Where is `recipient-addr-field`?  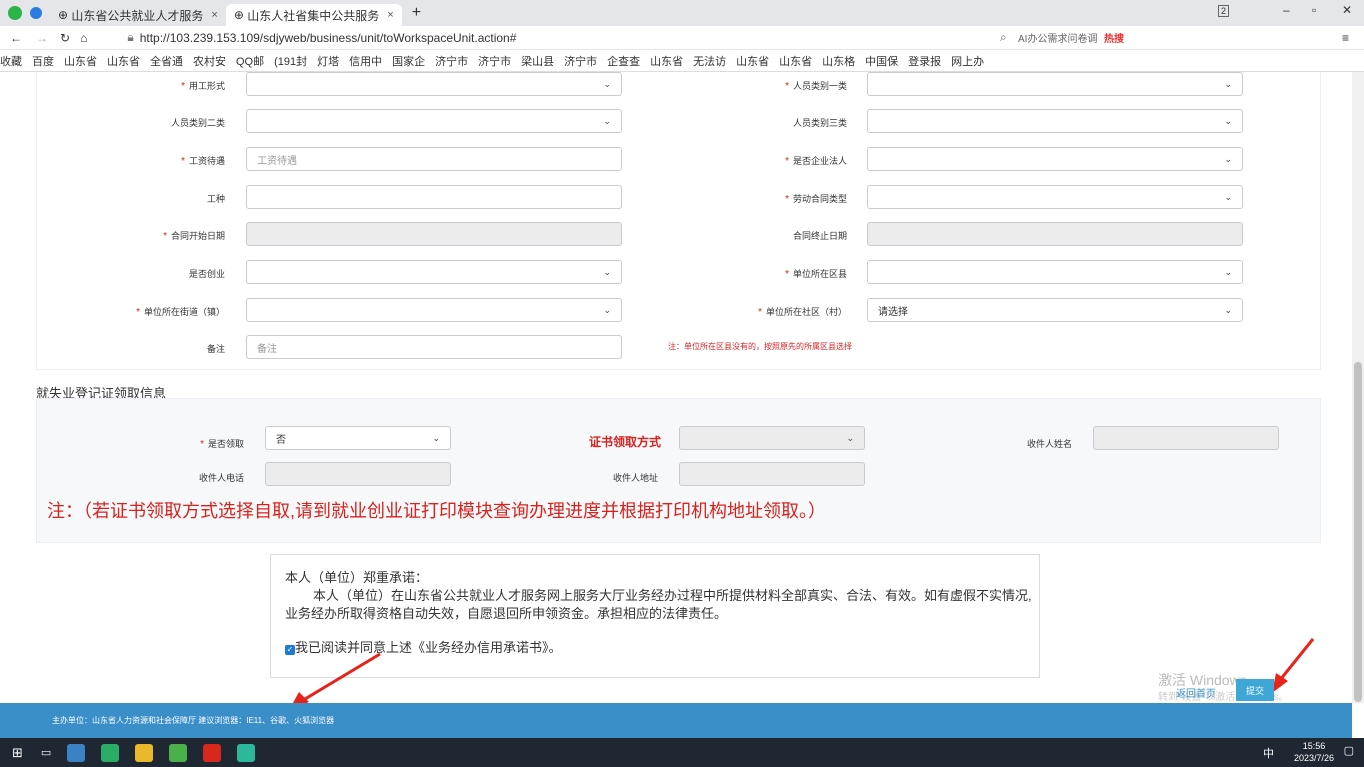
recipient-addr-field is located at coordinates (772, 474).